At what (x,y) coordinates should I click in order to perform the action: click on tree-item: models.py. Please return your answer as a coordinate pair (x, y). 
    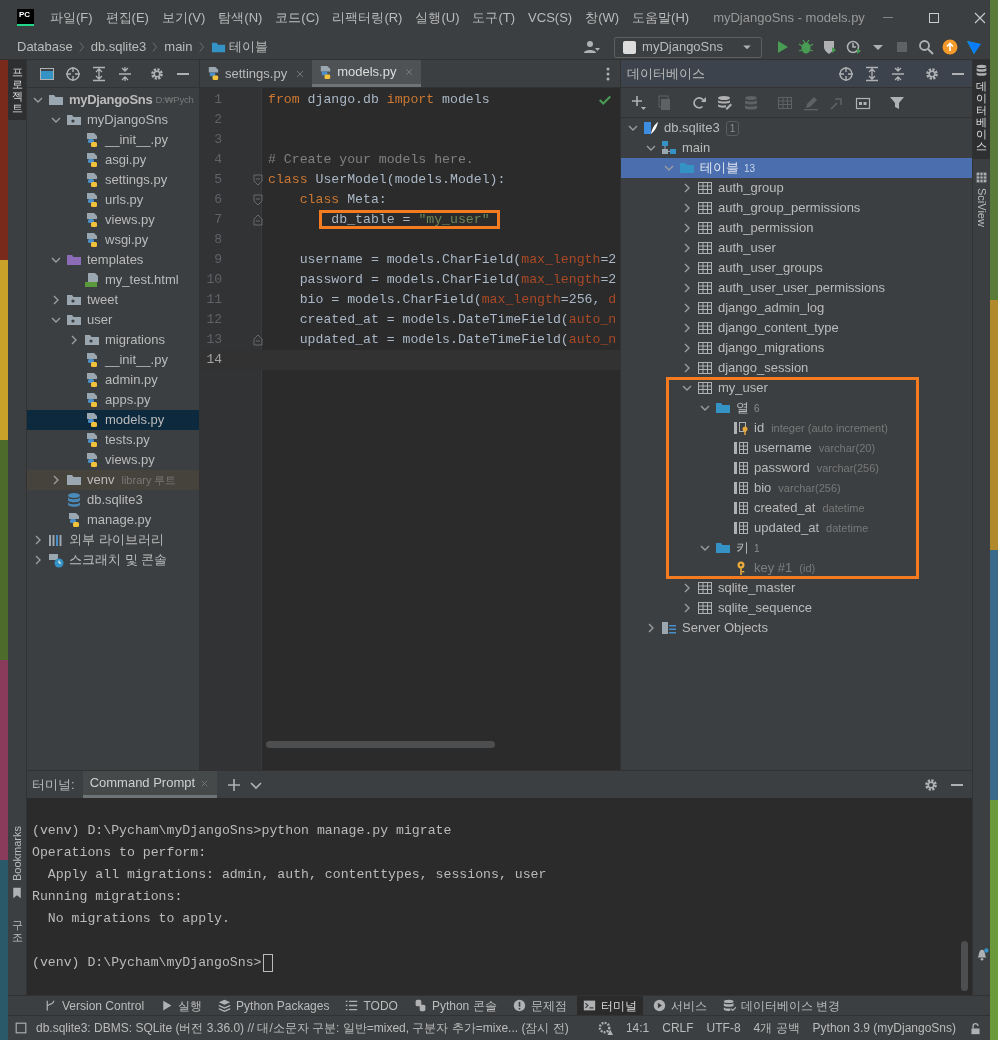
    Looking at the image, I should click on (135, 420).